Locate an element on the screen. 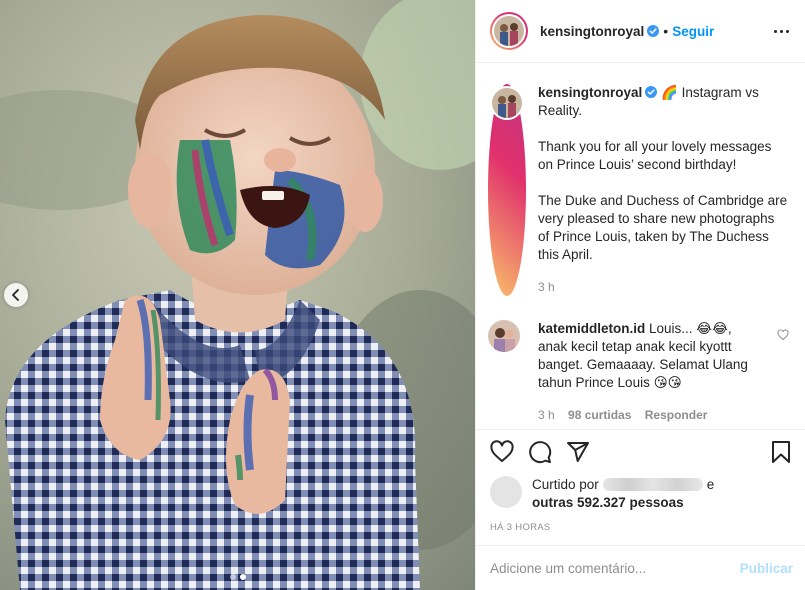 The image size is (805, 590). bookmark-icon is located at coordinates (781, 454).